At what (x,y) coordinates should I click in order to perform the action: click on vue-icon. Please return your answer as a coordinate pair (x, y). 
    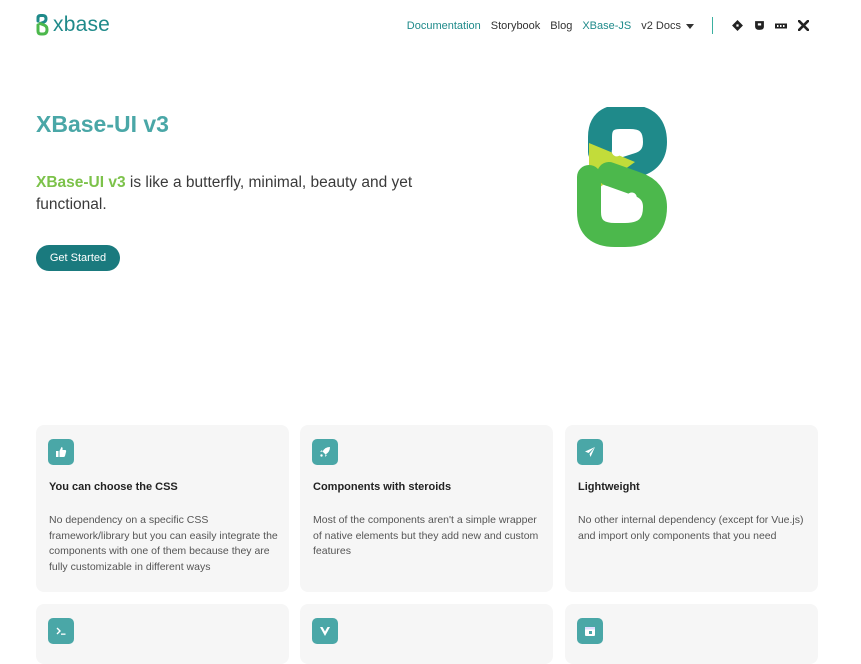
    Looking at the image, I should click on (325, 631).